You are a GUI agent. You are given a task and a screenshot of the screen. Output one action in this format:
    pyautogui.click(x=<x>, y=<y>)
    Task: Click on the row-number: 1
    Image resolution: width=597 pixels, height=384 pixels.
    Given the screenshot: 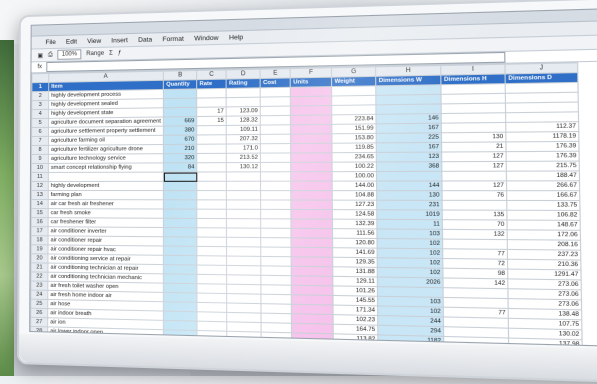 What is the action you would take?
    pyautogui.click(x=40, y=87)
    